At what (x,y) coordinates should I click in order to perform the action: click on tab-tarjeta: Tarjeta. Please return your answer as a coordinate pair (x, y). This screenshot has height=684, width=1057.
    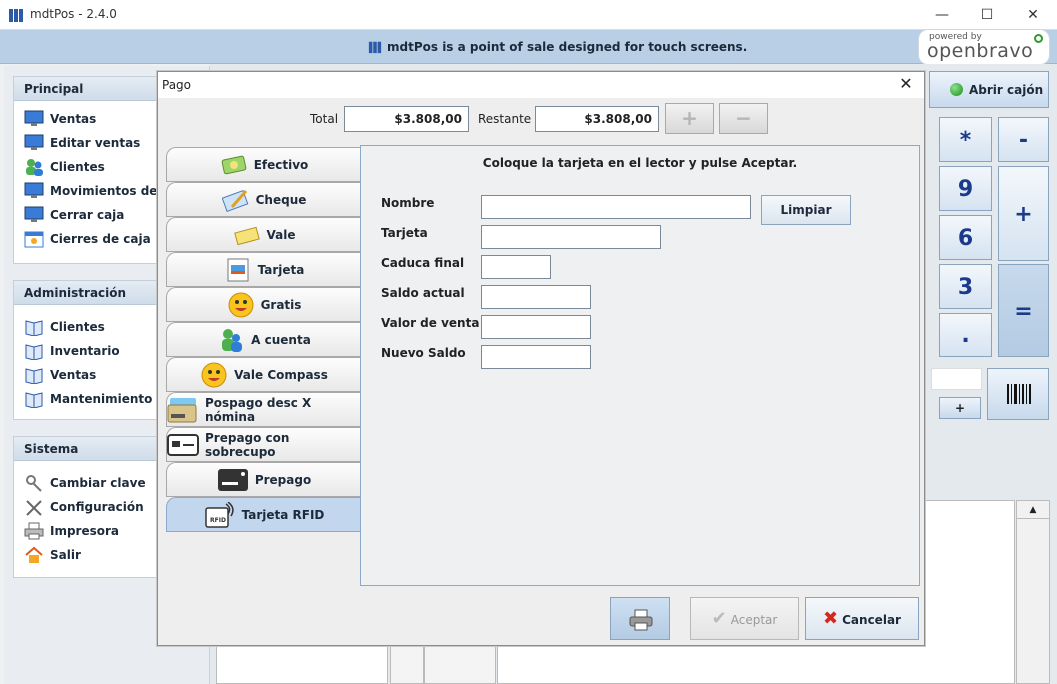
    Looking at the image, I should click on (263, 269).